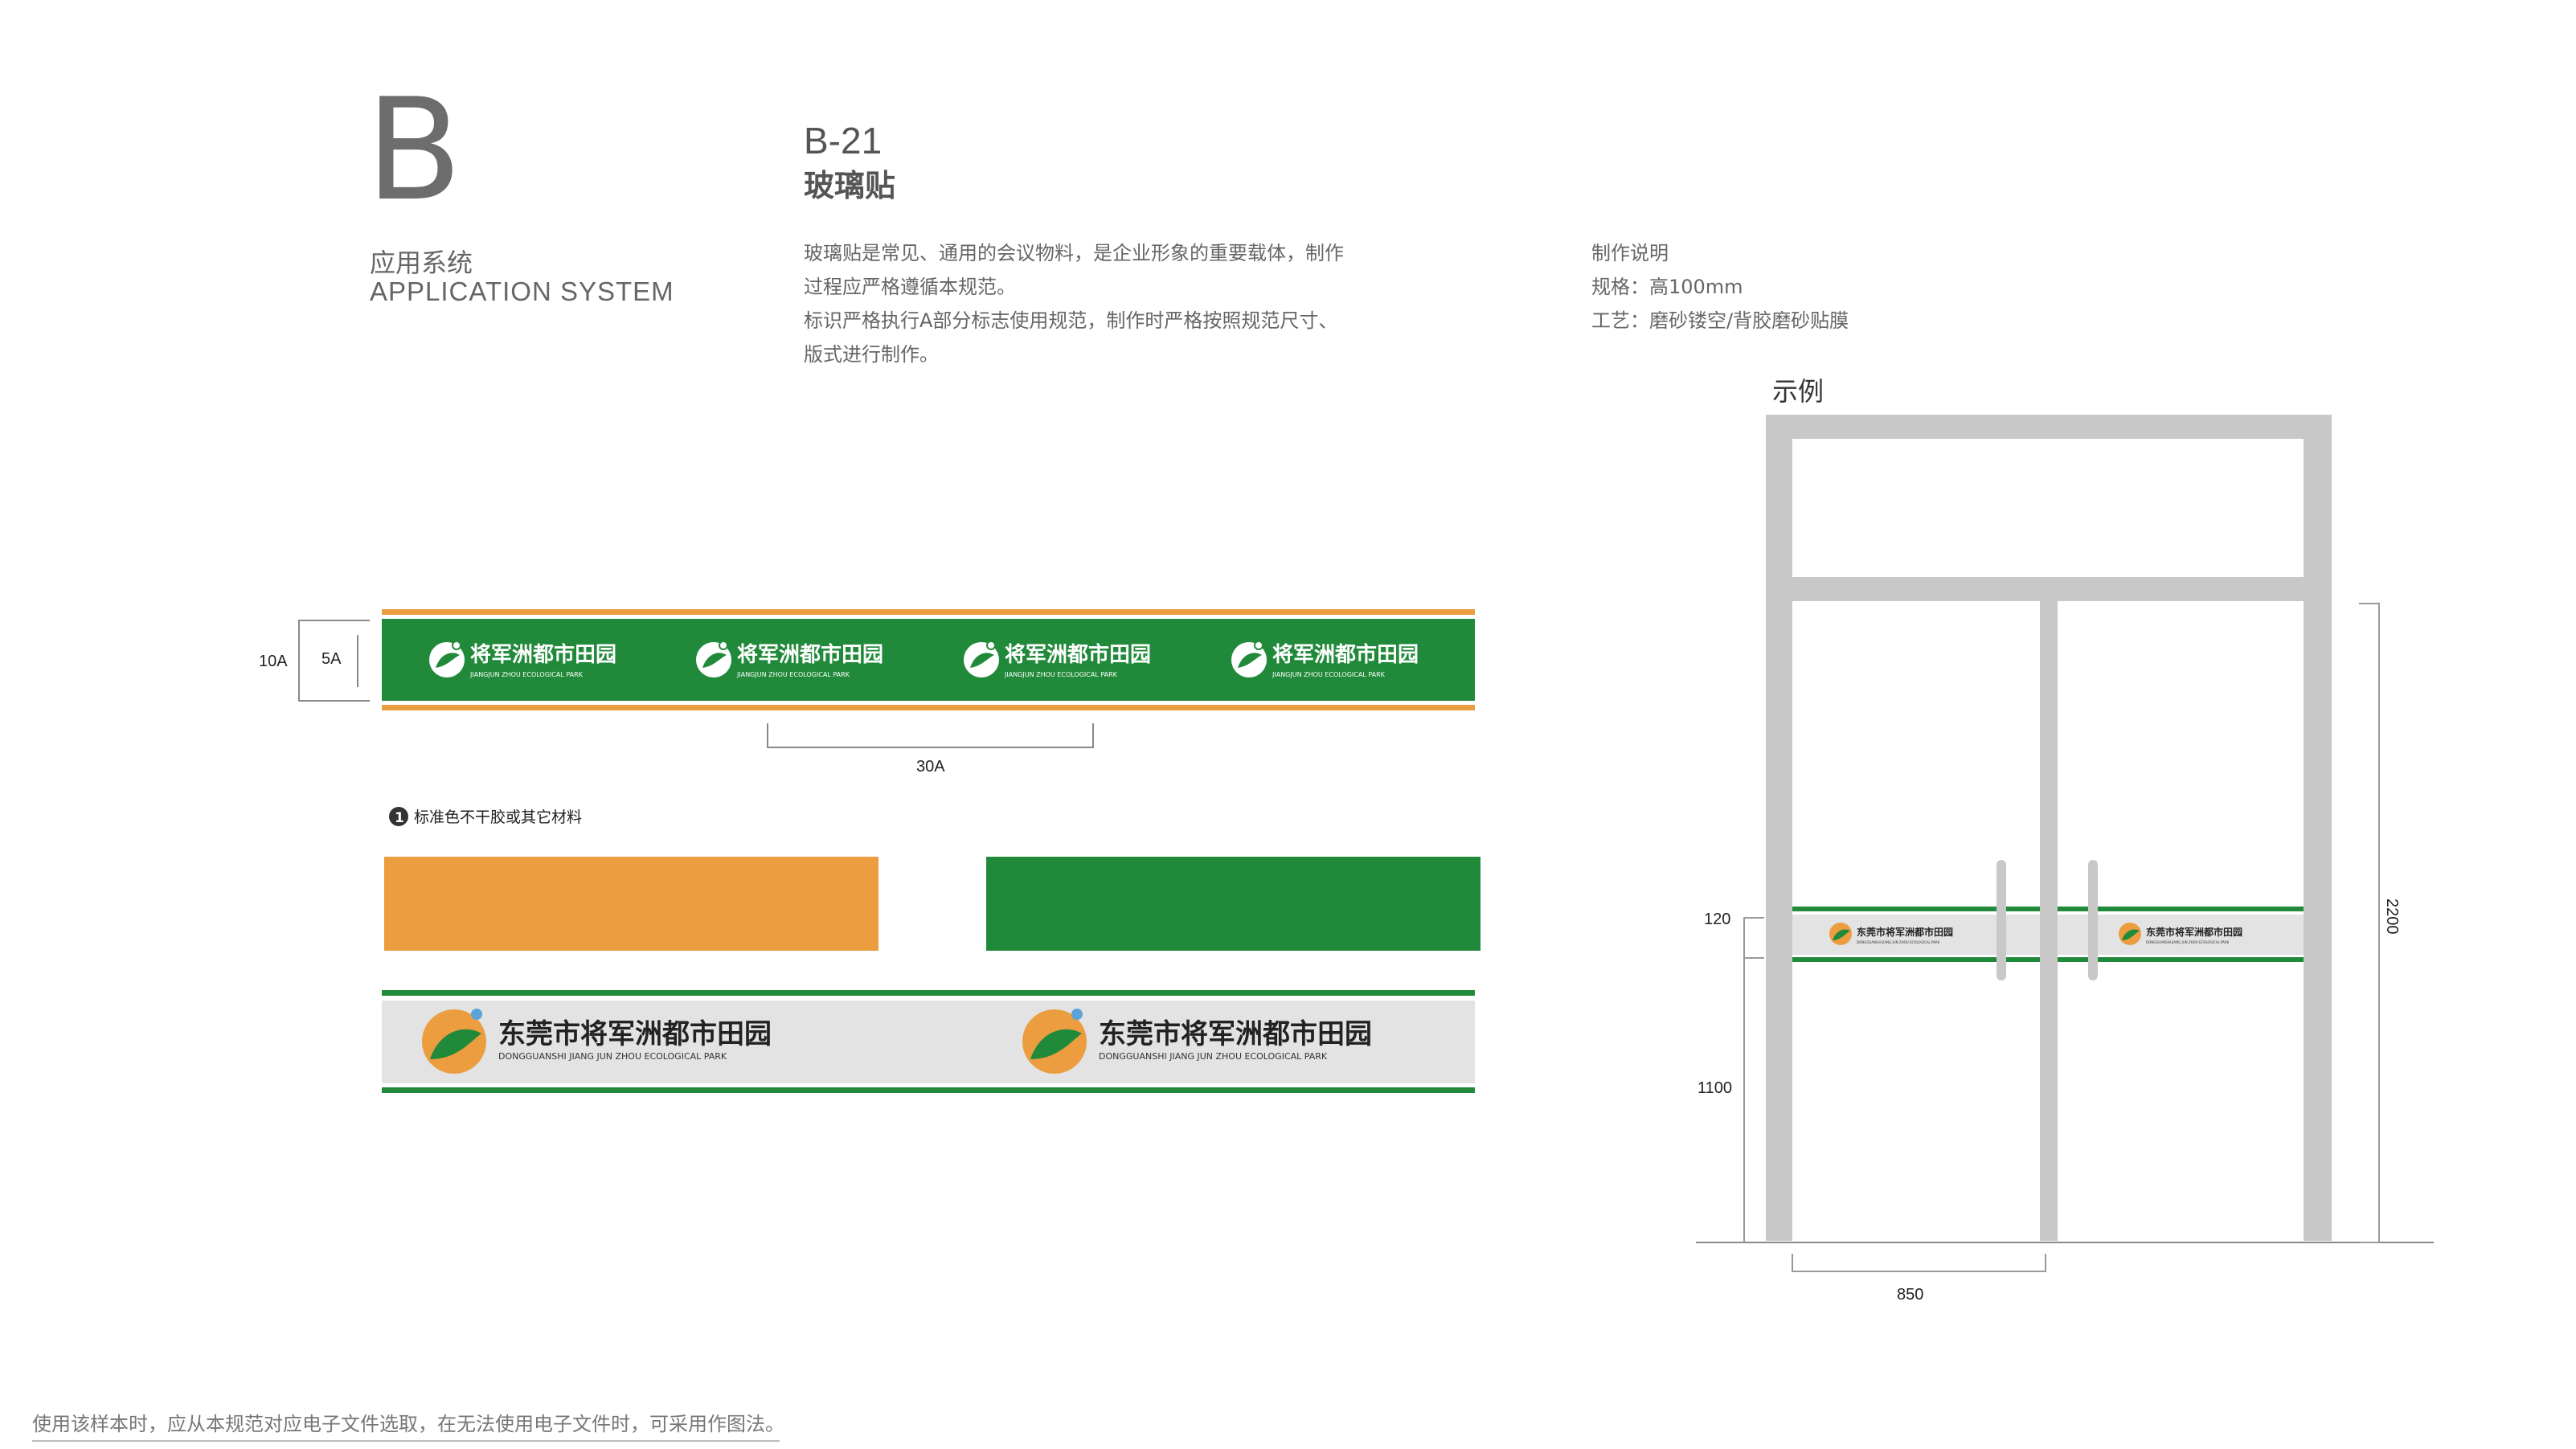 This screenshot has height=1449, width=2576. I want to click on strip-top-orange, so click(928, 612).